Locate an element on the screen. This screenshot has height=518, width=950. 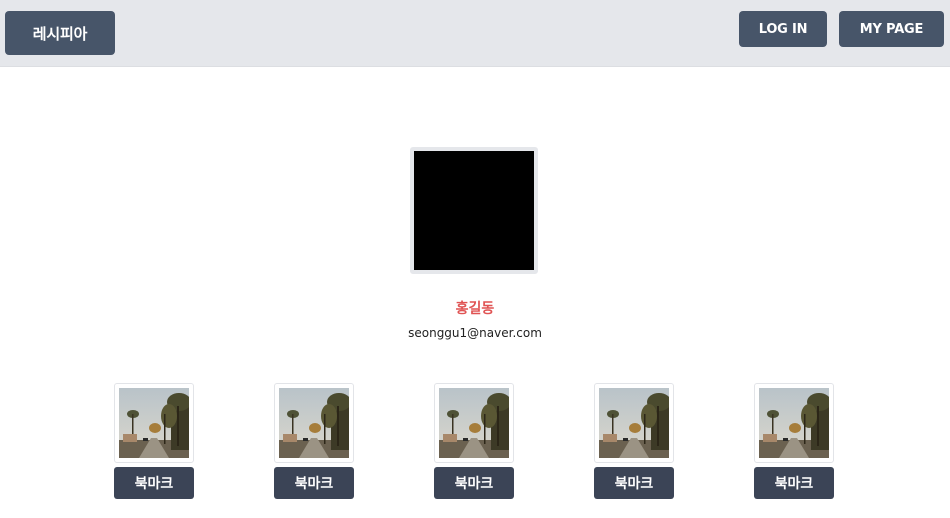
login-button: LOG IN is located at coordinates (783, 29).